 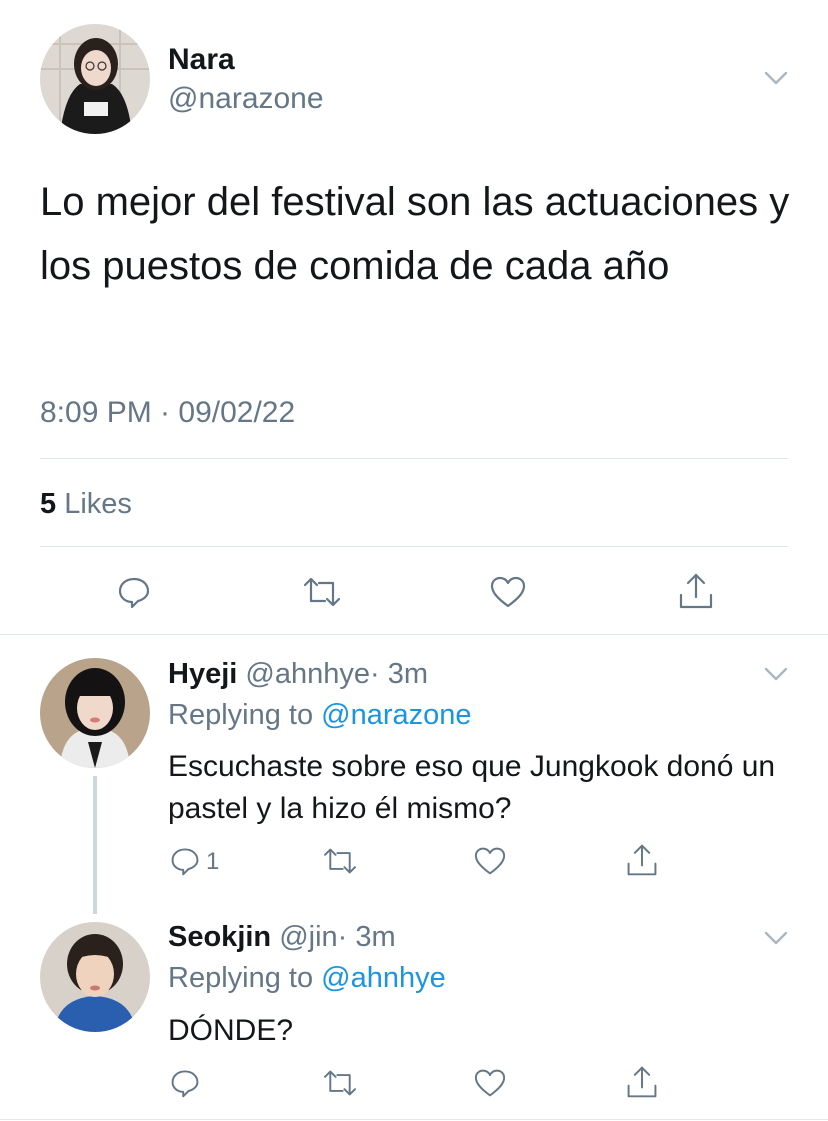 I want to click on bottom-divider, so click(x=414, y=1119).